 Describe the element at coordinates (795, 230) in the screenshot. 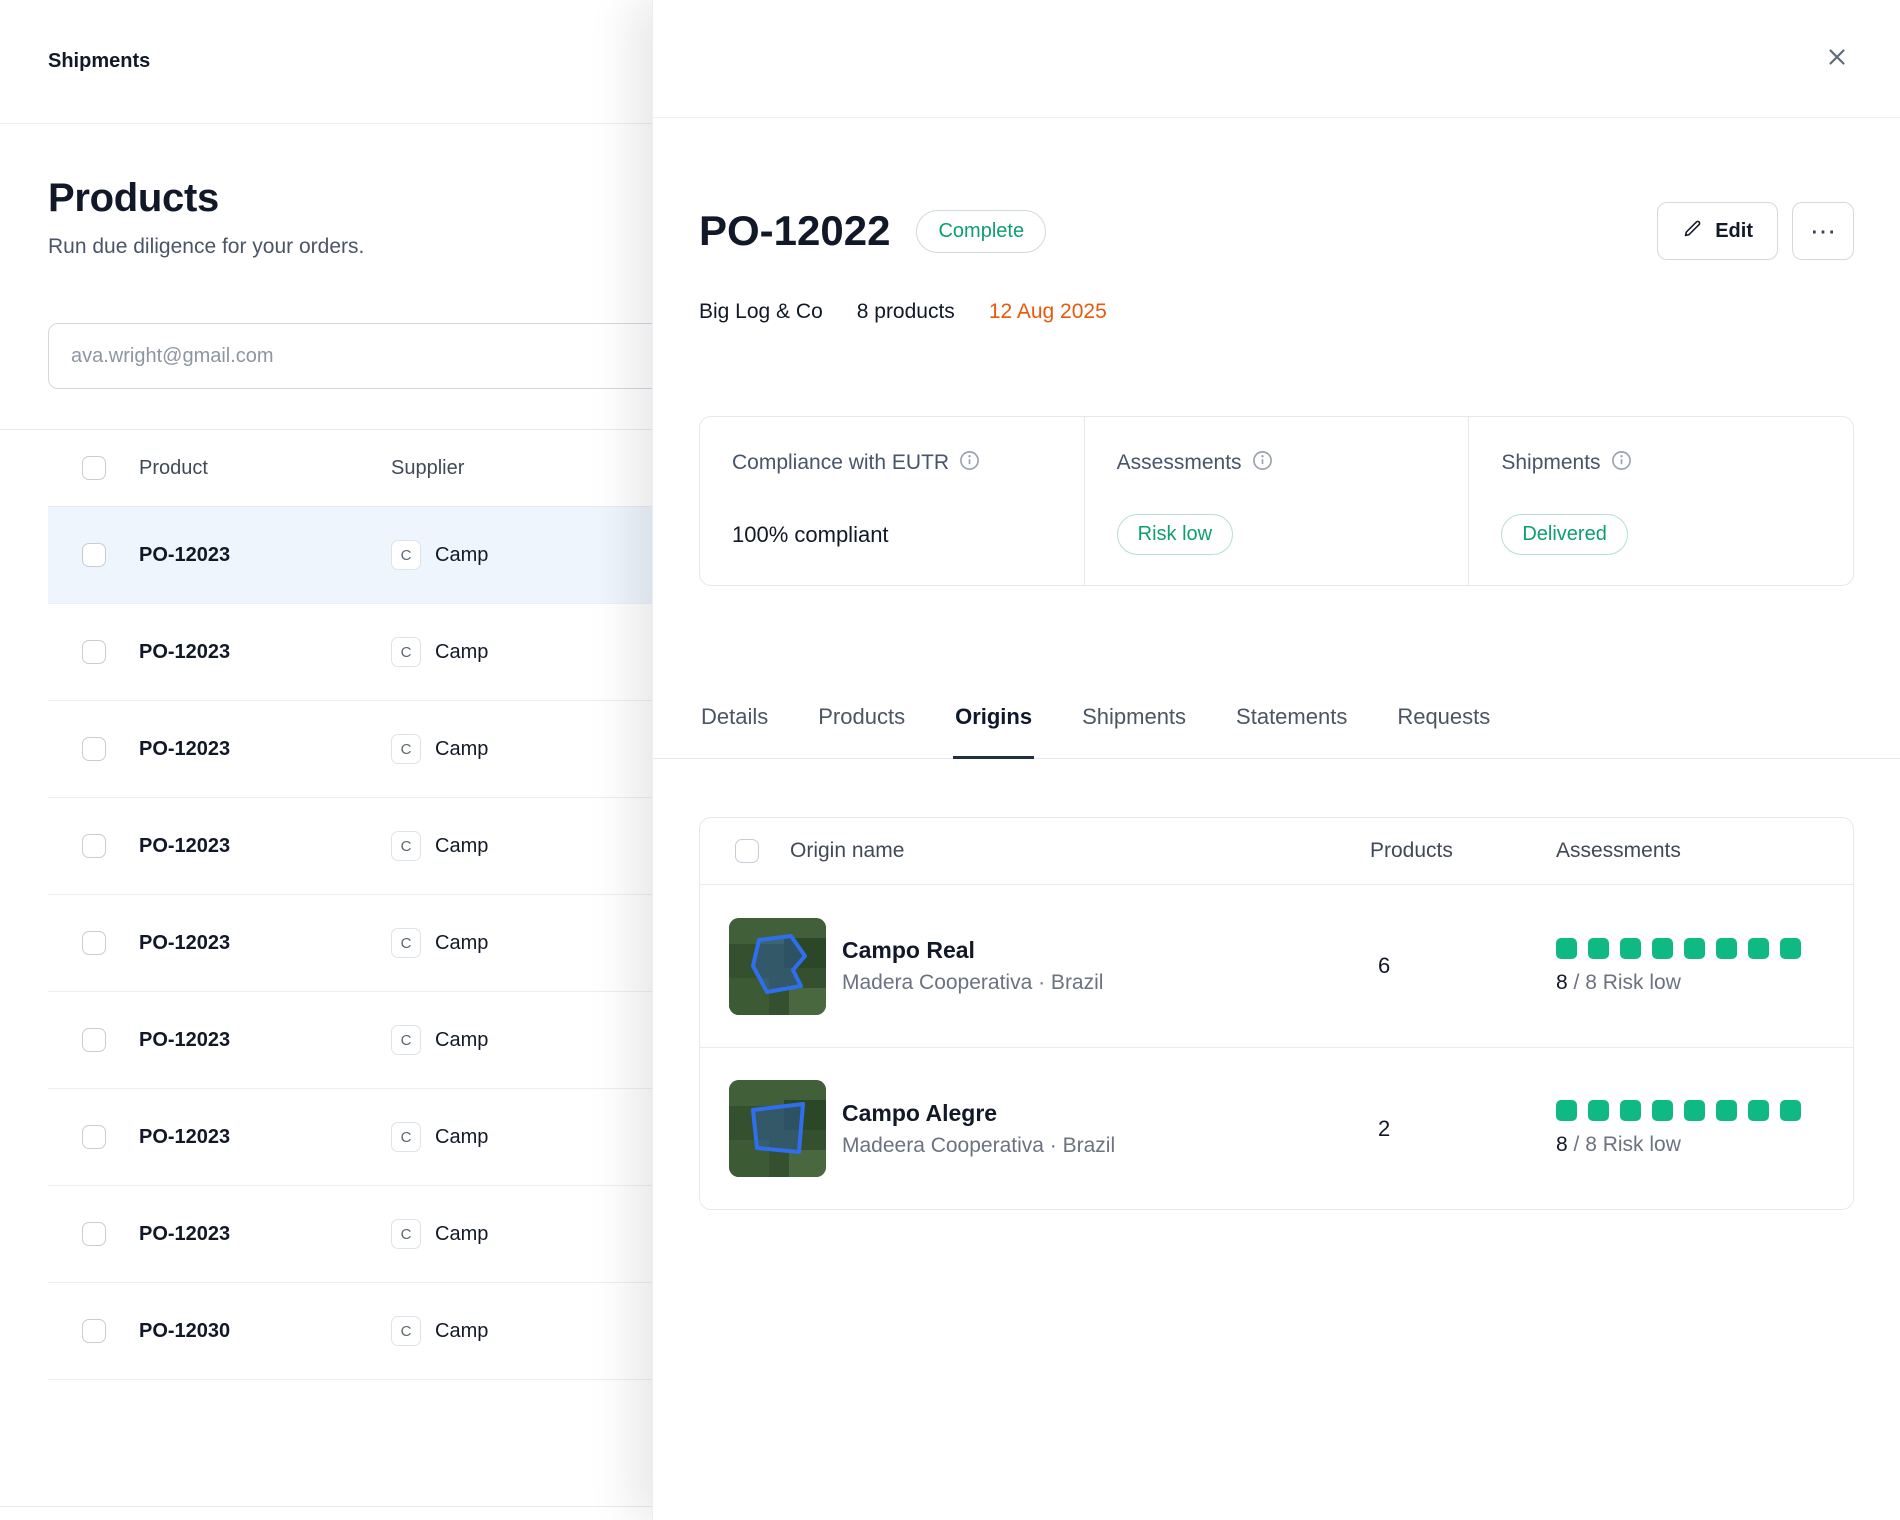

I see `order-title: PO-12022` at that location.